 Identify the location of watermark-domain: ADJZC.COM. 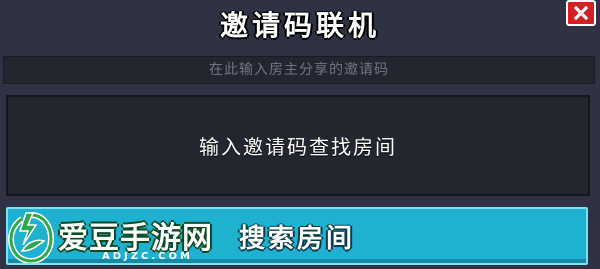
(147, 256).